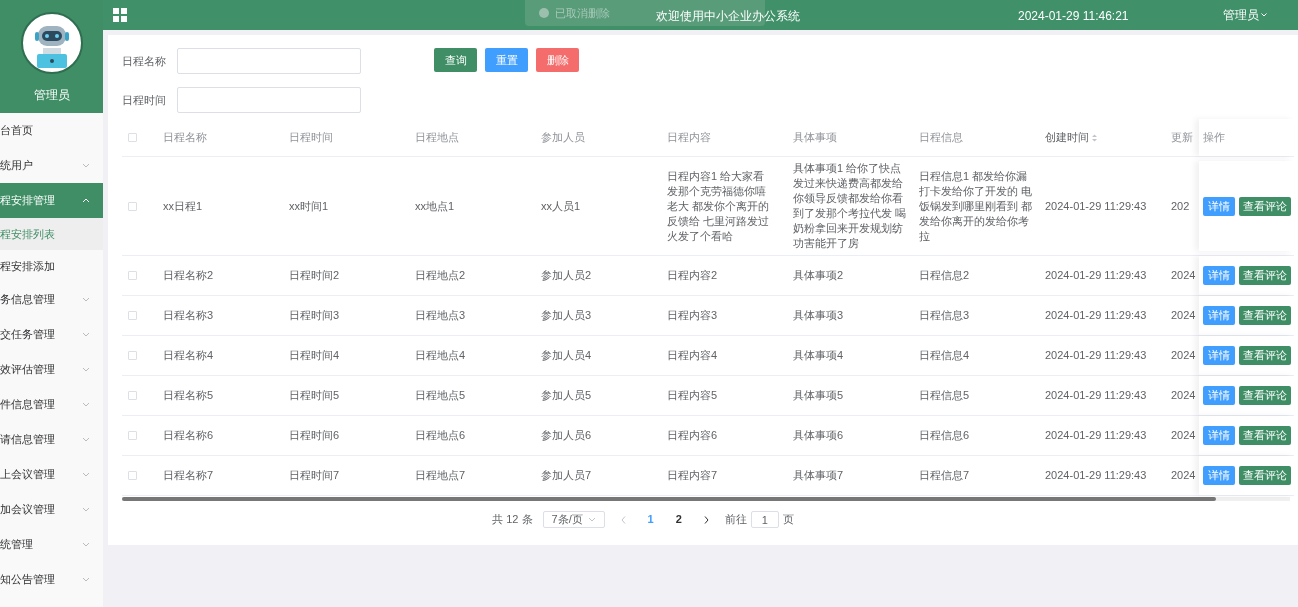 The width and height of the screenshot is (1298, 607). Describe the element at coordinates (573, 519) in the screenshot. I see `page-size-select: 7条/页` at that location.